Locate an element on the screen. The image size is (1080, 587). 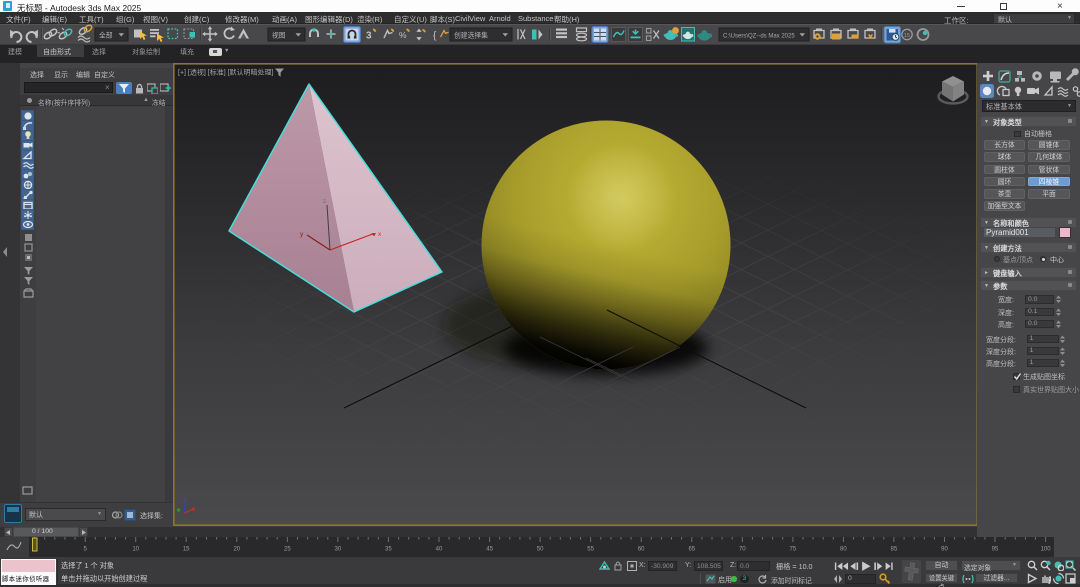
svg-text: 95 is located at coordinates (995, 550).